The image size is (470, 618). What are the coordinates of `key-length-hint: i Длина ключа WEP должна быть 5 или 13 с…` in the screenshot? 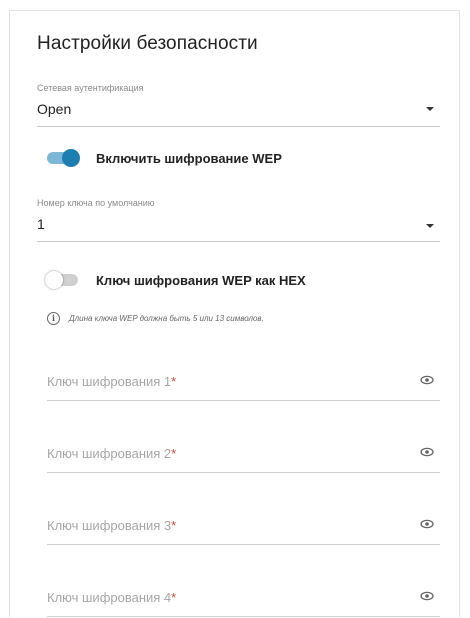 It's located at (155, 318).